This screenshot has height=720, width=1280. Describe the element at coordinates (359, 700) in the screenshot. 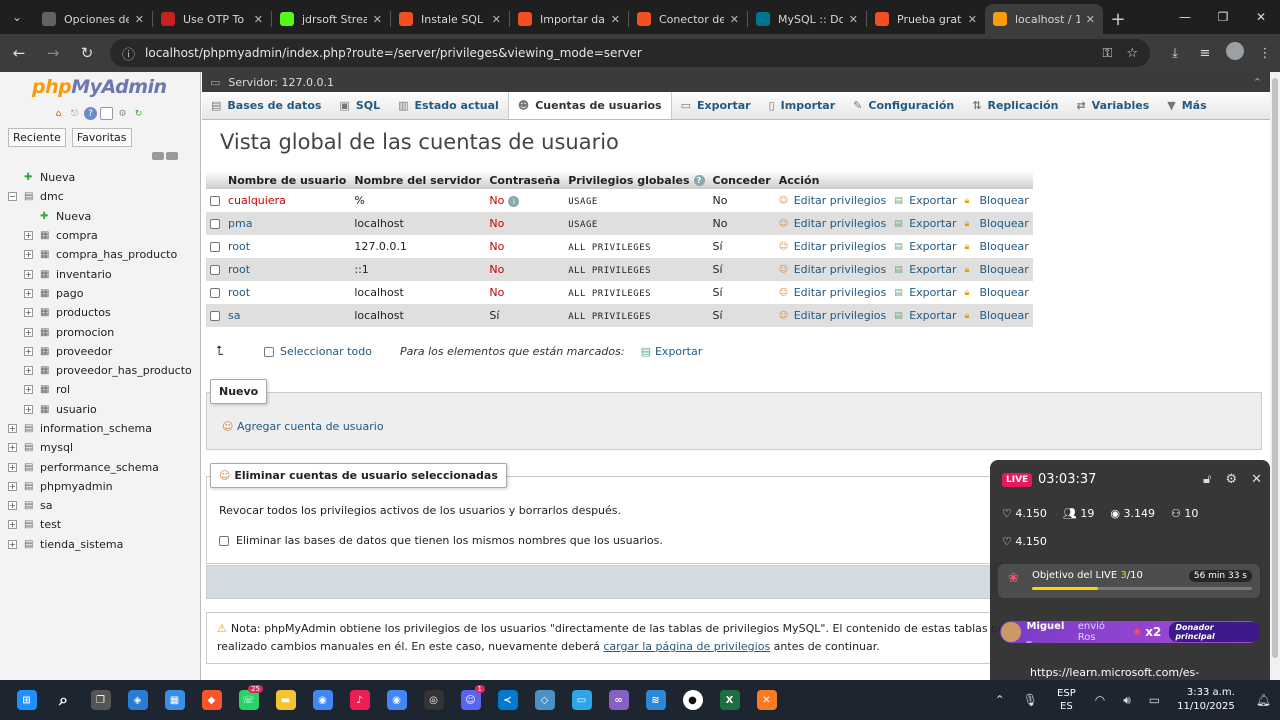

I see `tiktok-icon: ♪` at that location.